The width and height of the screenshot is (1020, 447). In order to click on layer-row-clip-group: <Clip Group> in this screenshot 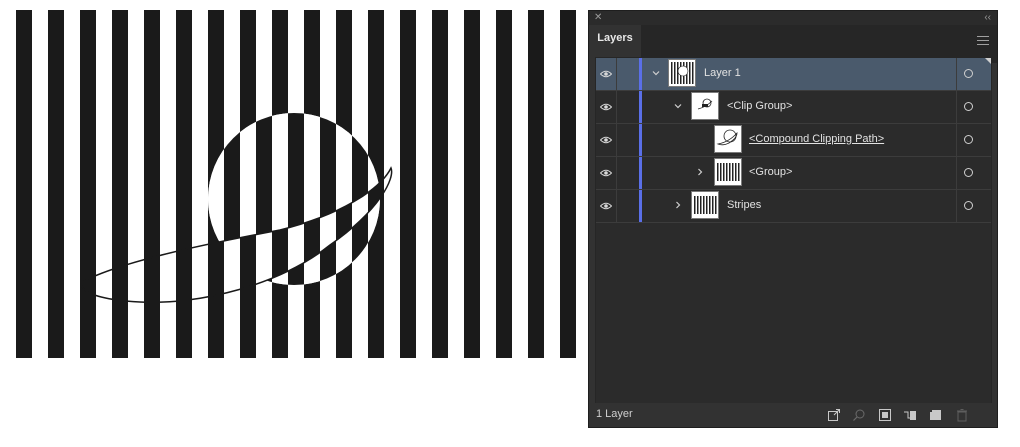, I will do `click(793, 107)`.